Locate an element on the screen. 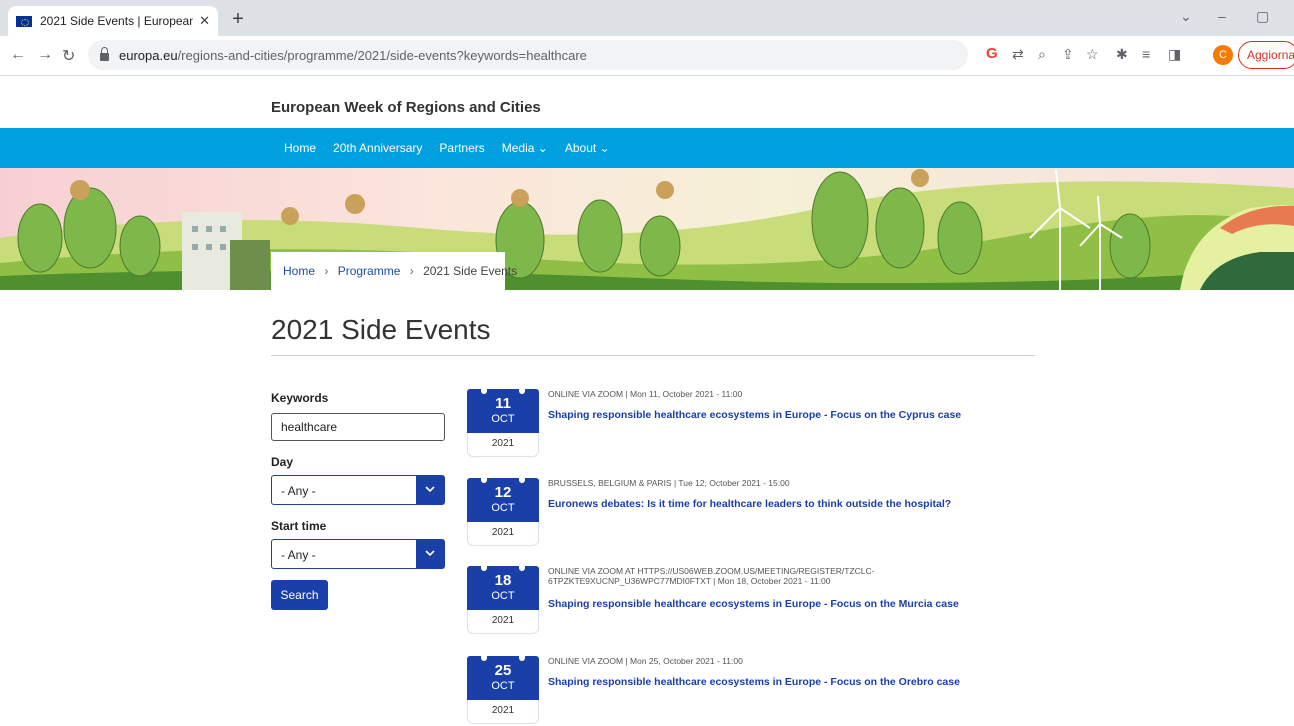 The height and width of the screenshot is (726, 1294). bookmark-star-icon: ☆ is located at coordinates (1092, 54).